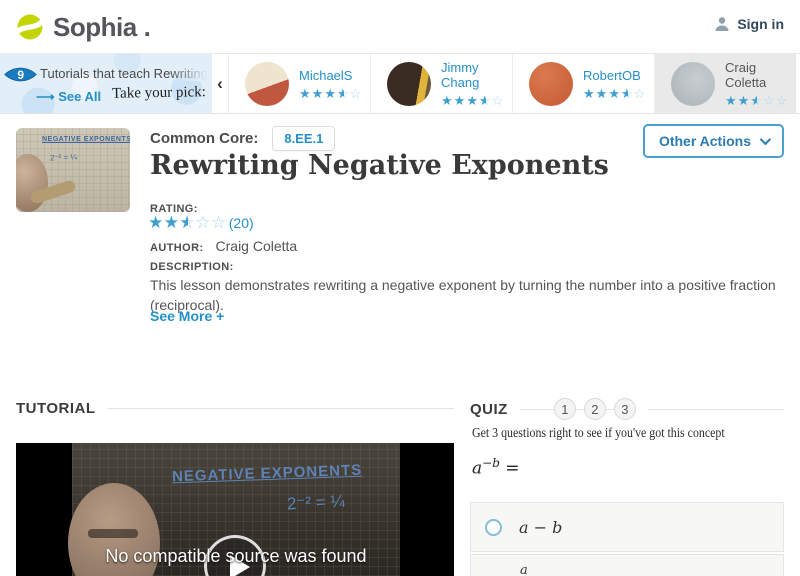 The height and width of the screenshot is (576, 800). Describe the element at coordinates (187, 316) in the screenshot. I see `see-more-link: See More +` at that location.